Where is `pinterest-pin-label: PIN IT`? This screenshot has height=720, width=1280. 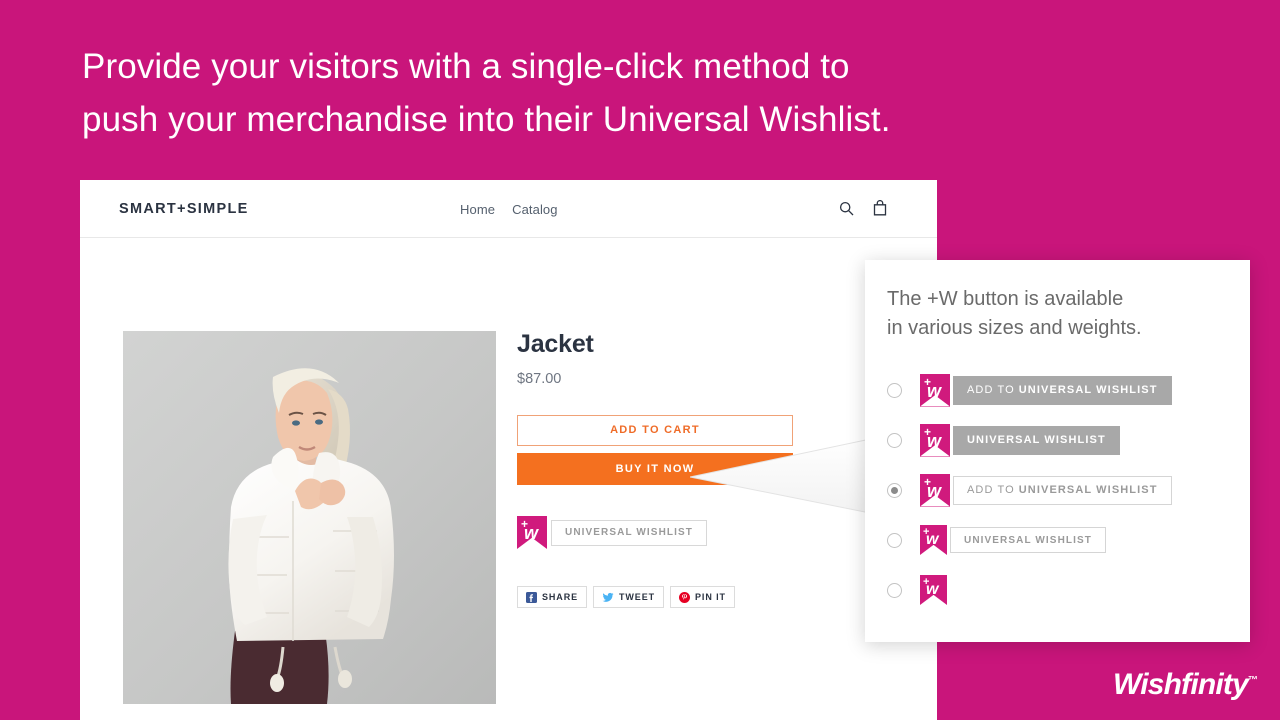
pinterest-pin-label: PIN IT is located at coordinates (710, 597).